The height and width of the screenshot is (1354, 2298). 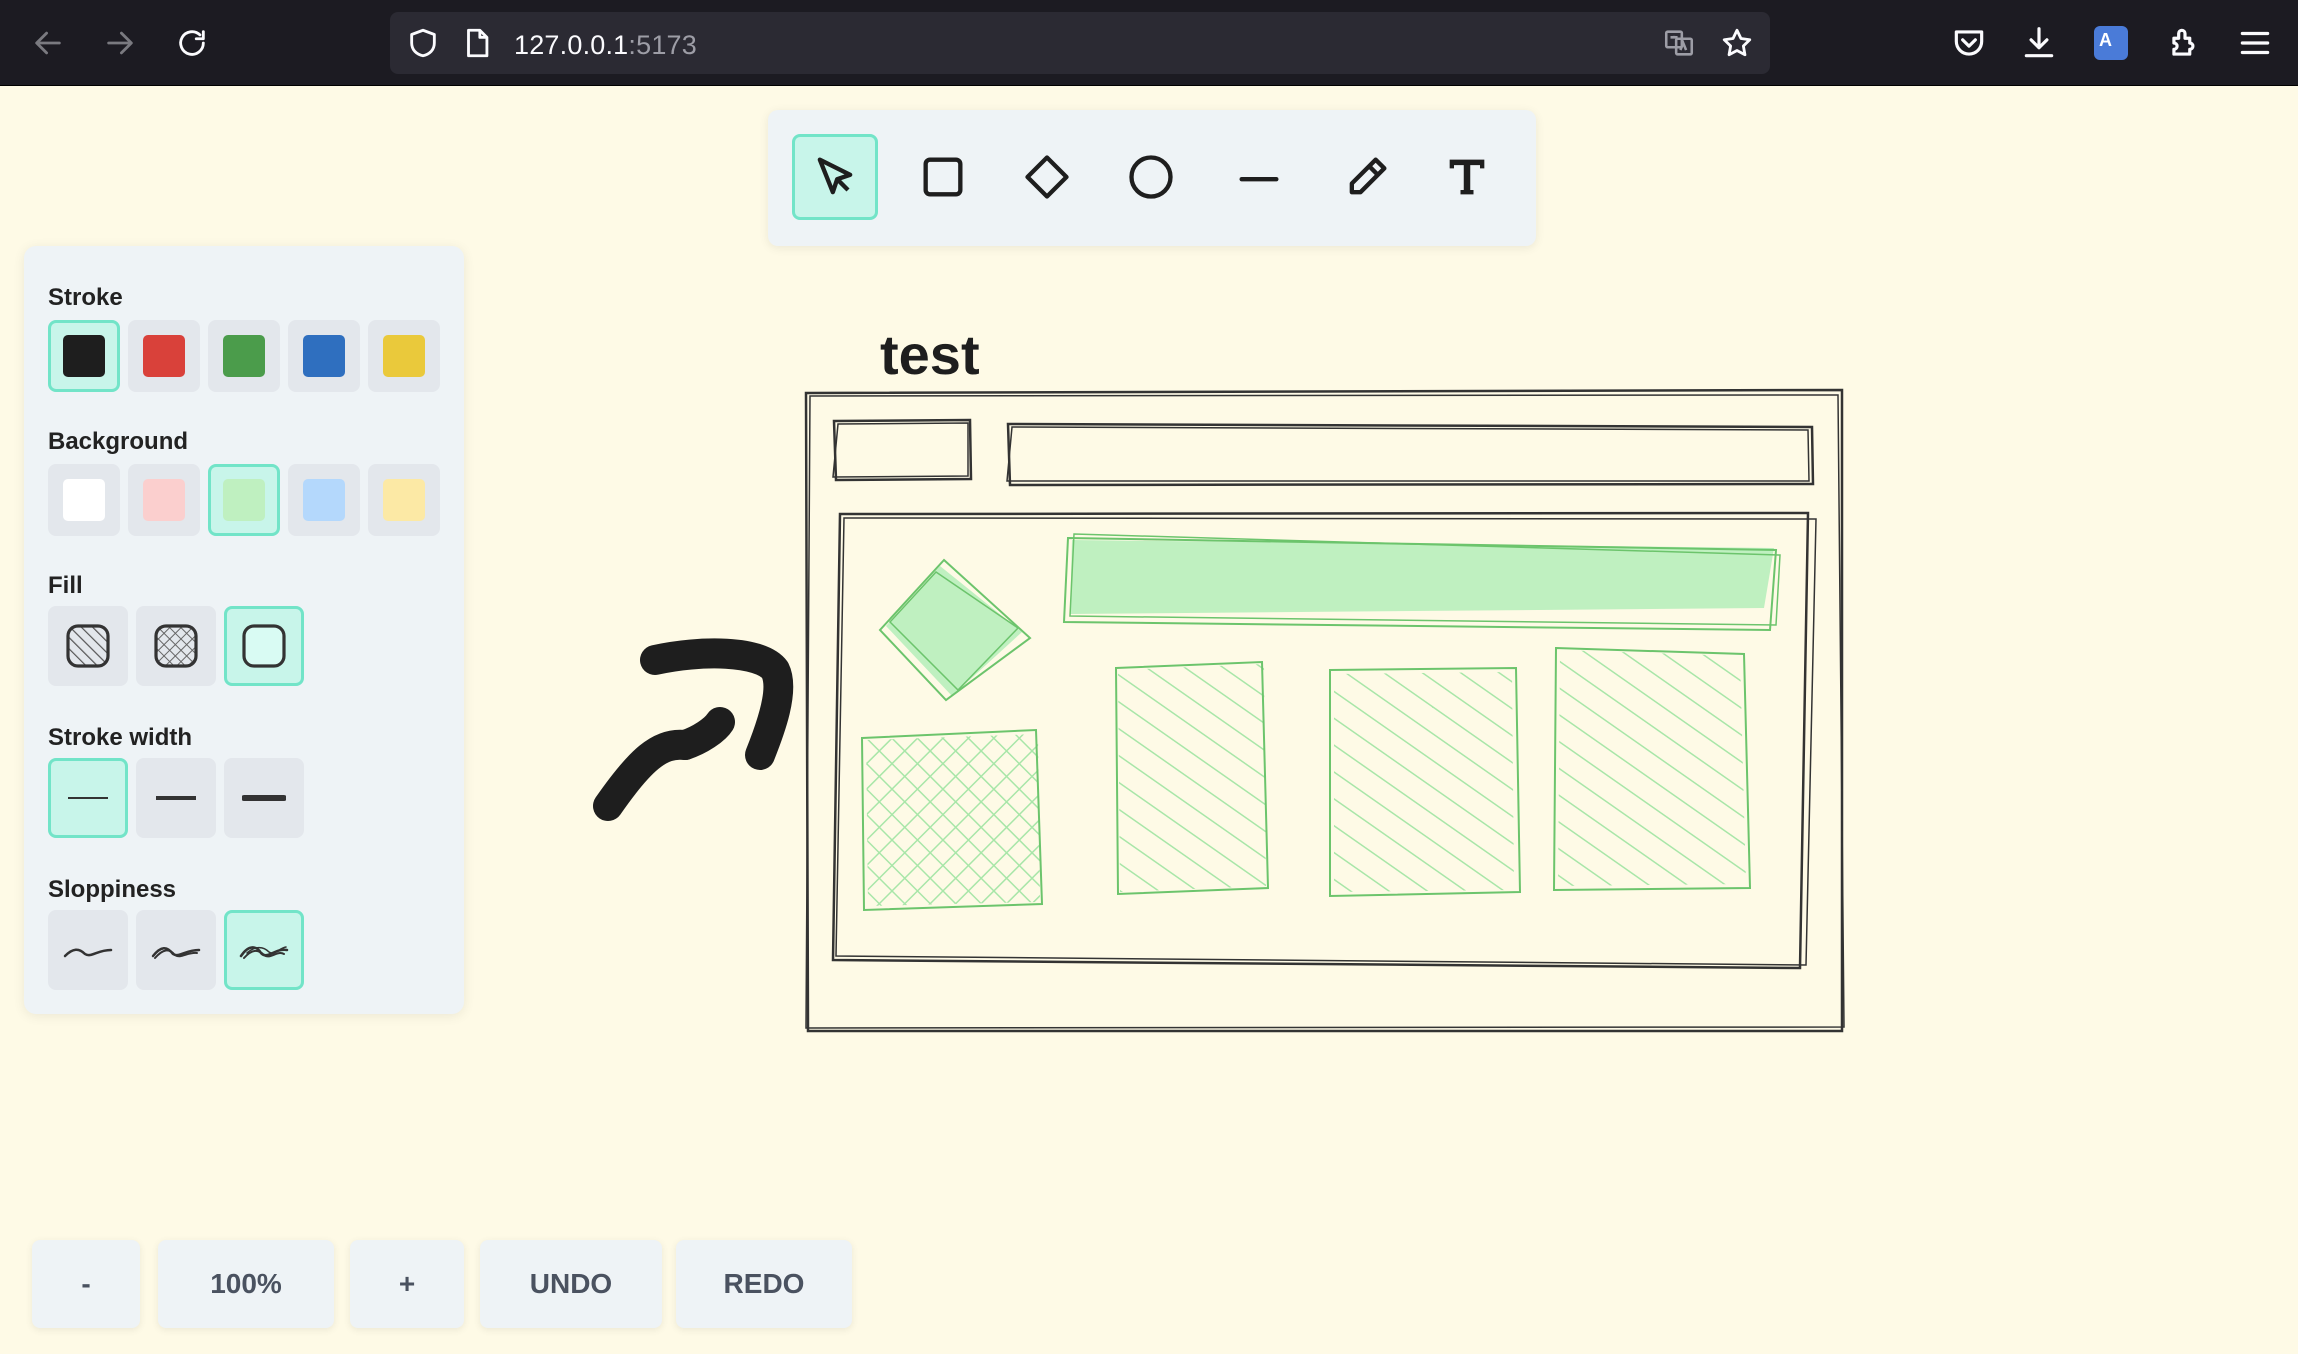 I want to click on redo-button: REDO, so click(x=764, y=1284).